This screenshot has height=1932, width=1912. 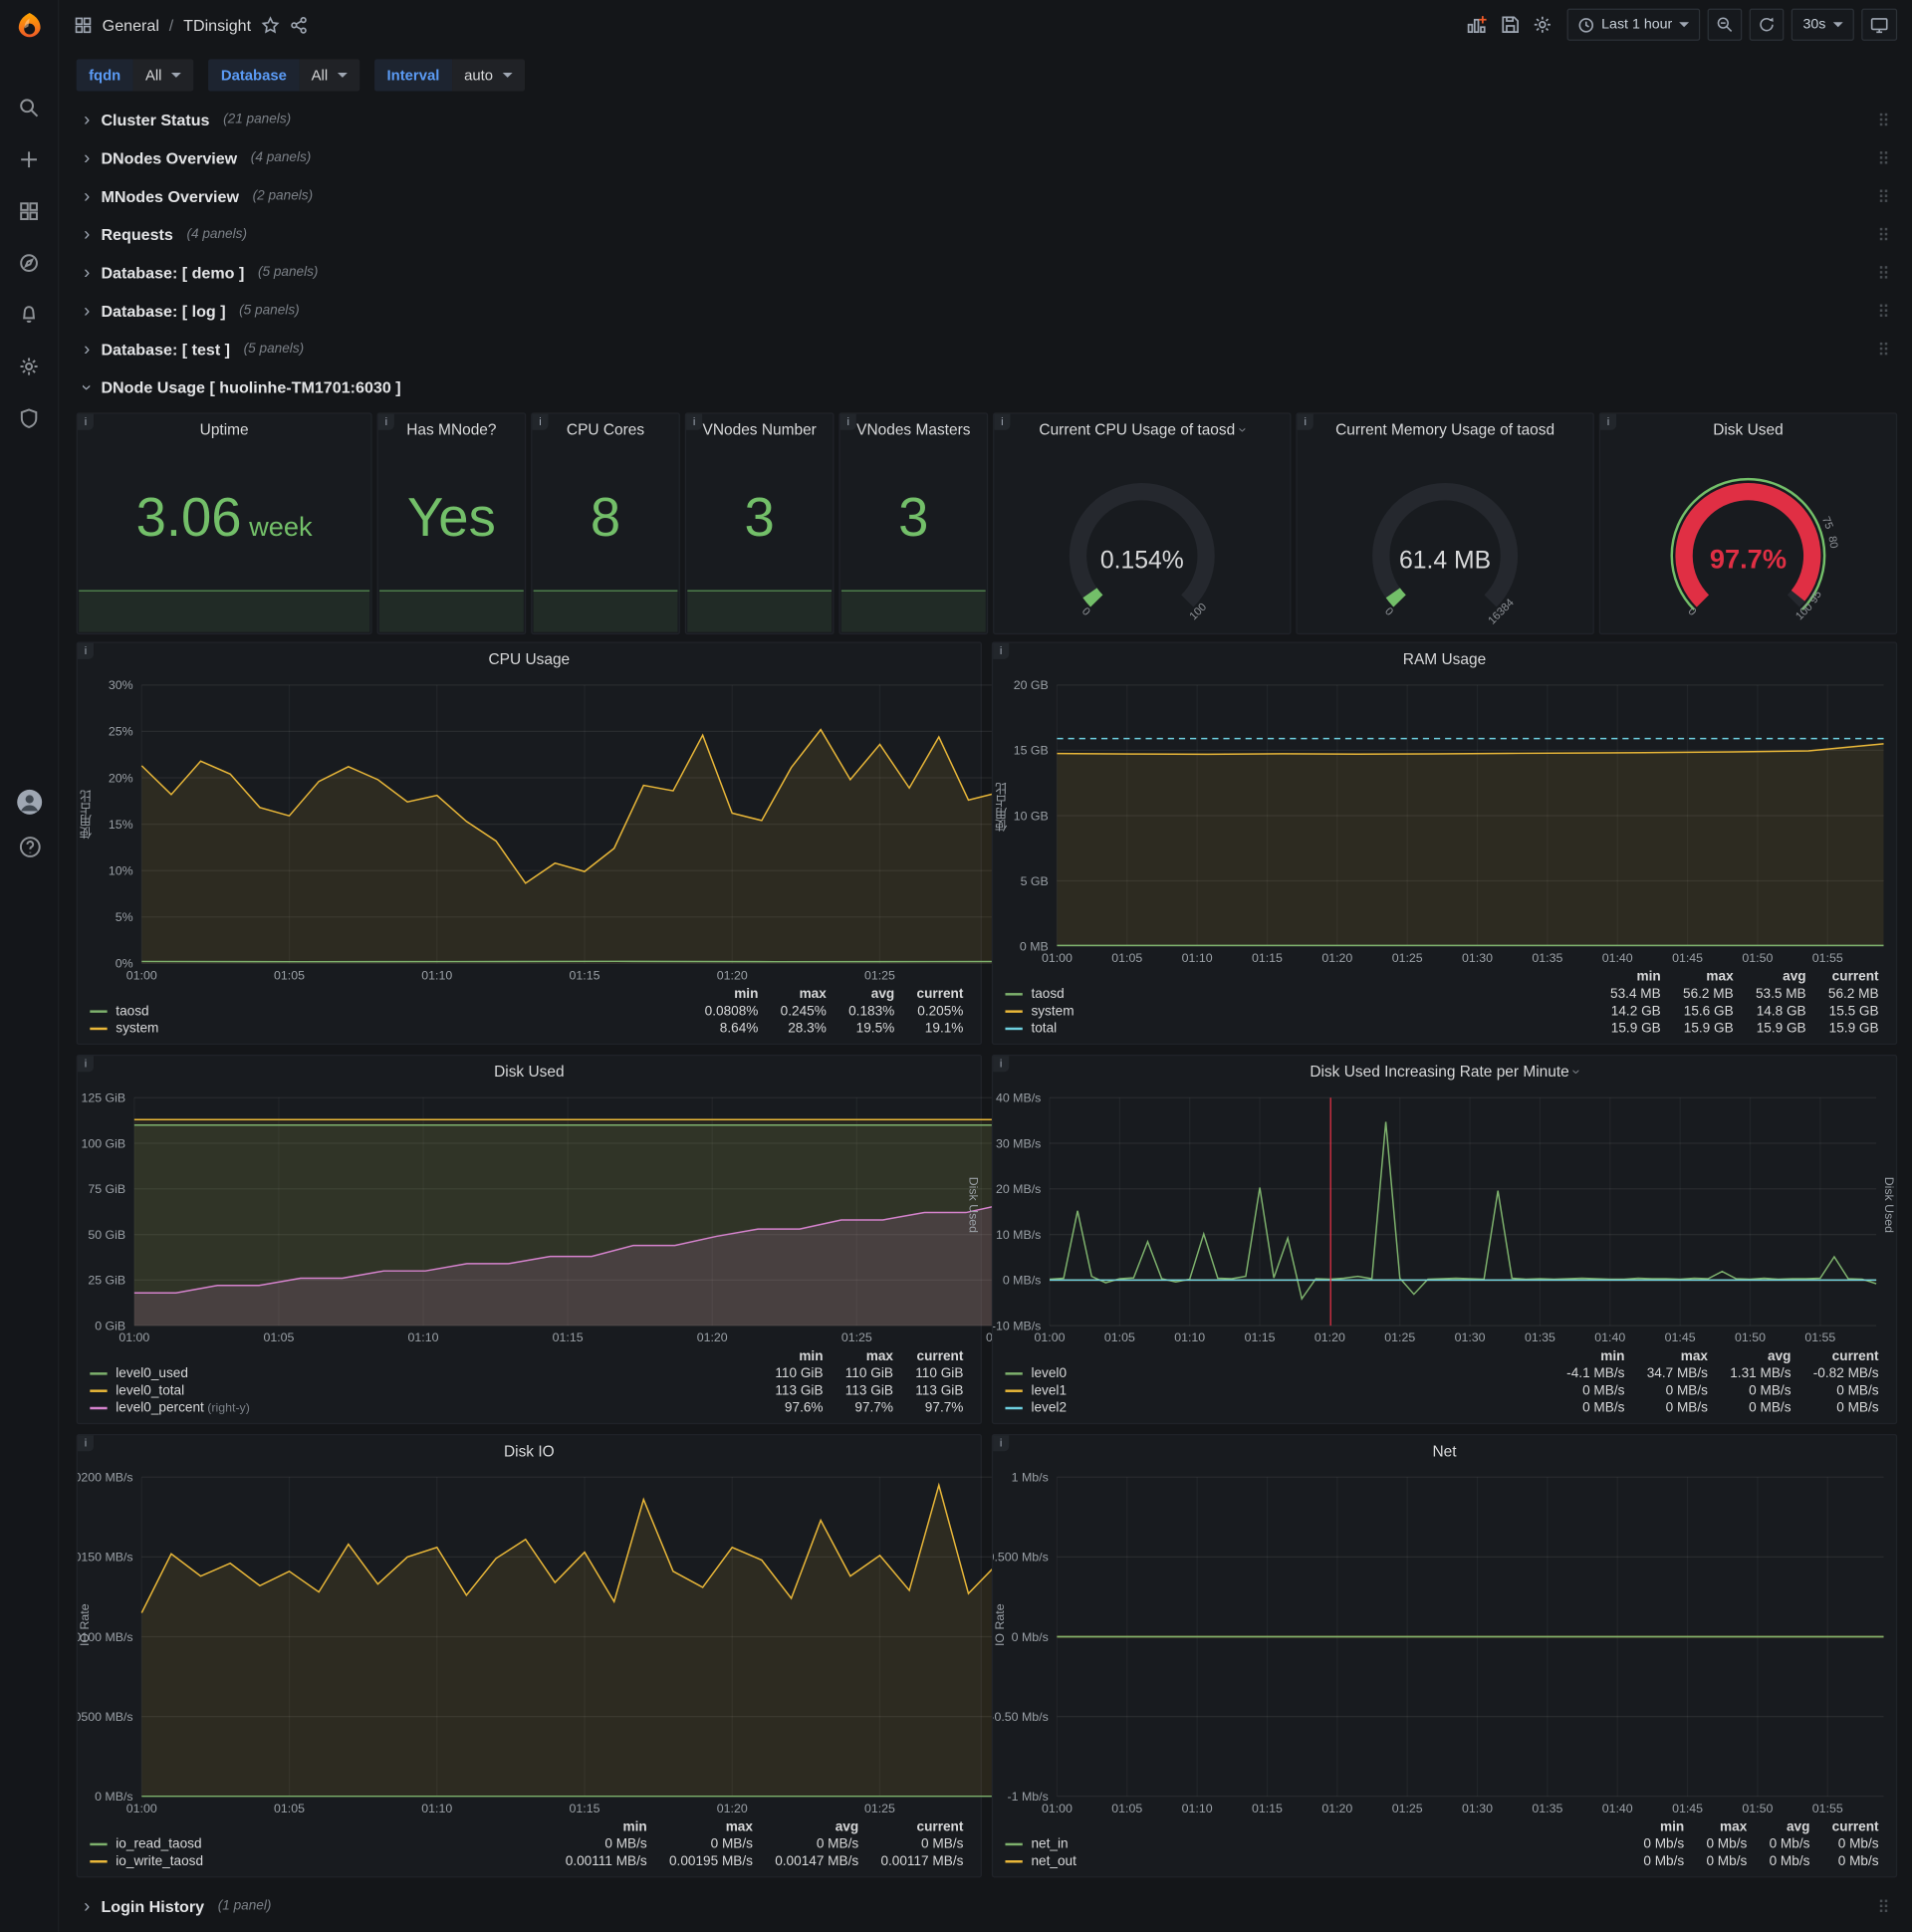 What do you see at coordinates (131, 24) in the screenshot?
I see `breadcrumb-folder: General` at bounding box center [131, 24].